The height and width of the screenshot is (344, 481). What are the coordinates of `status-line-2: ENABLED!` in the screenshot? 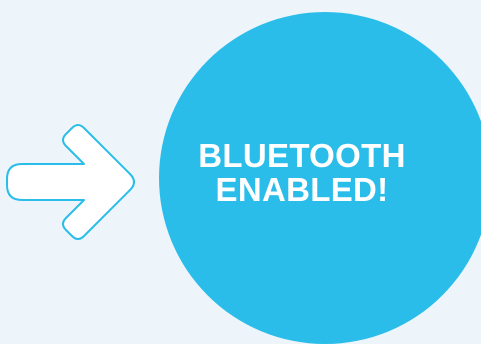 It's located at (302, 189).